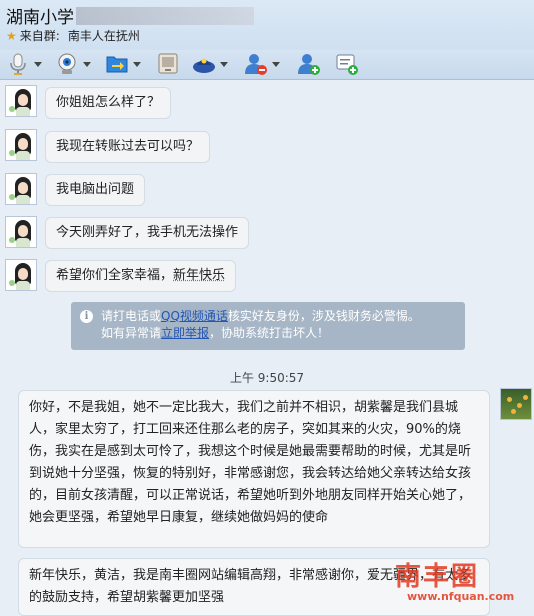  I want to click on source-group-name: 南丰人在抚州, so click(104, 36).